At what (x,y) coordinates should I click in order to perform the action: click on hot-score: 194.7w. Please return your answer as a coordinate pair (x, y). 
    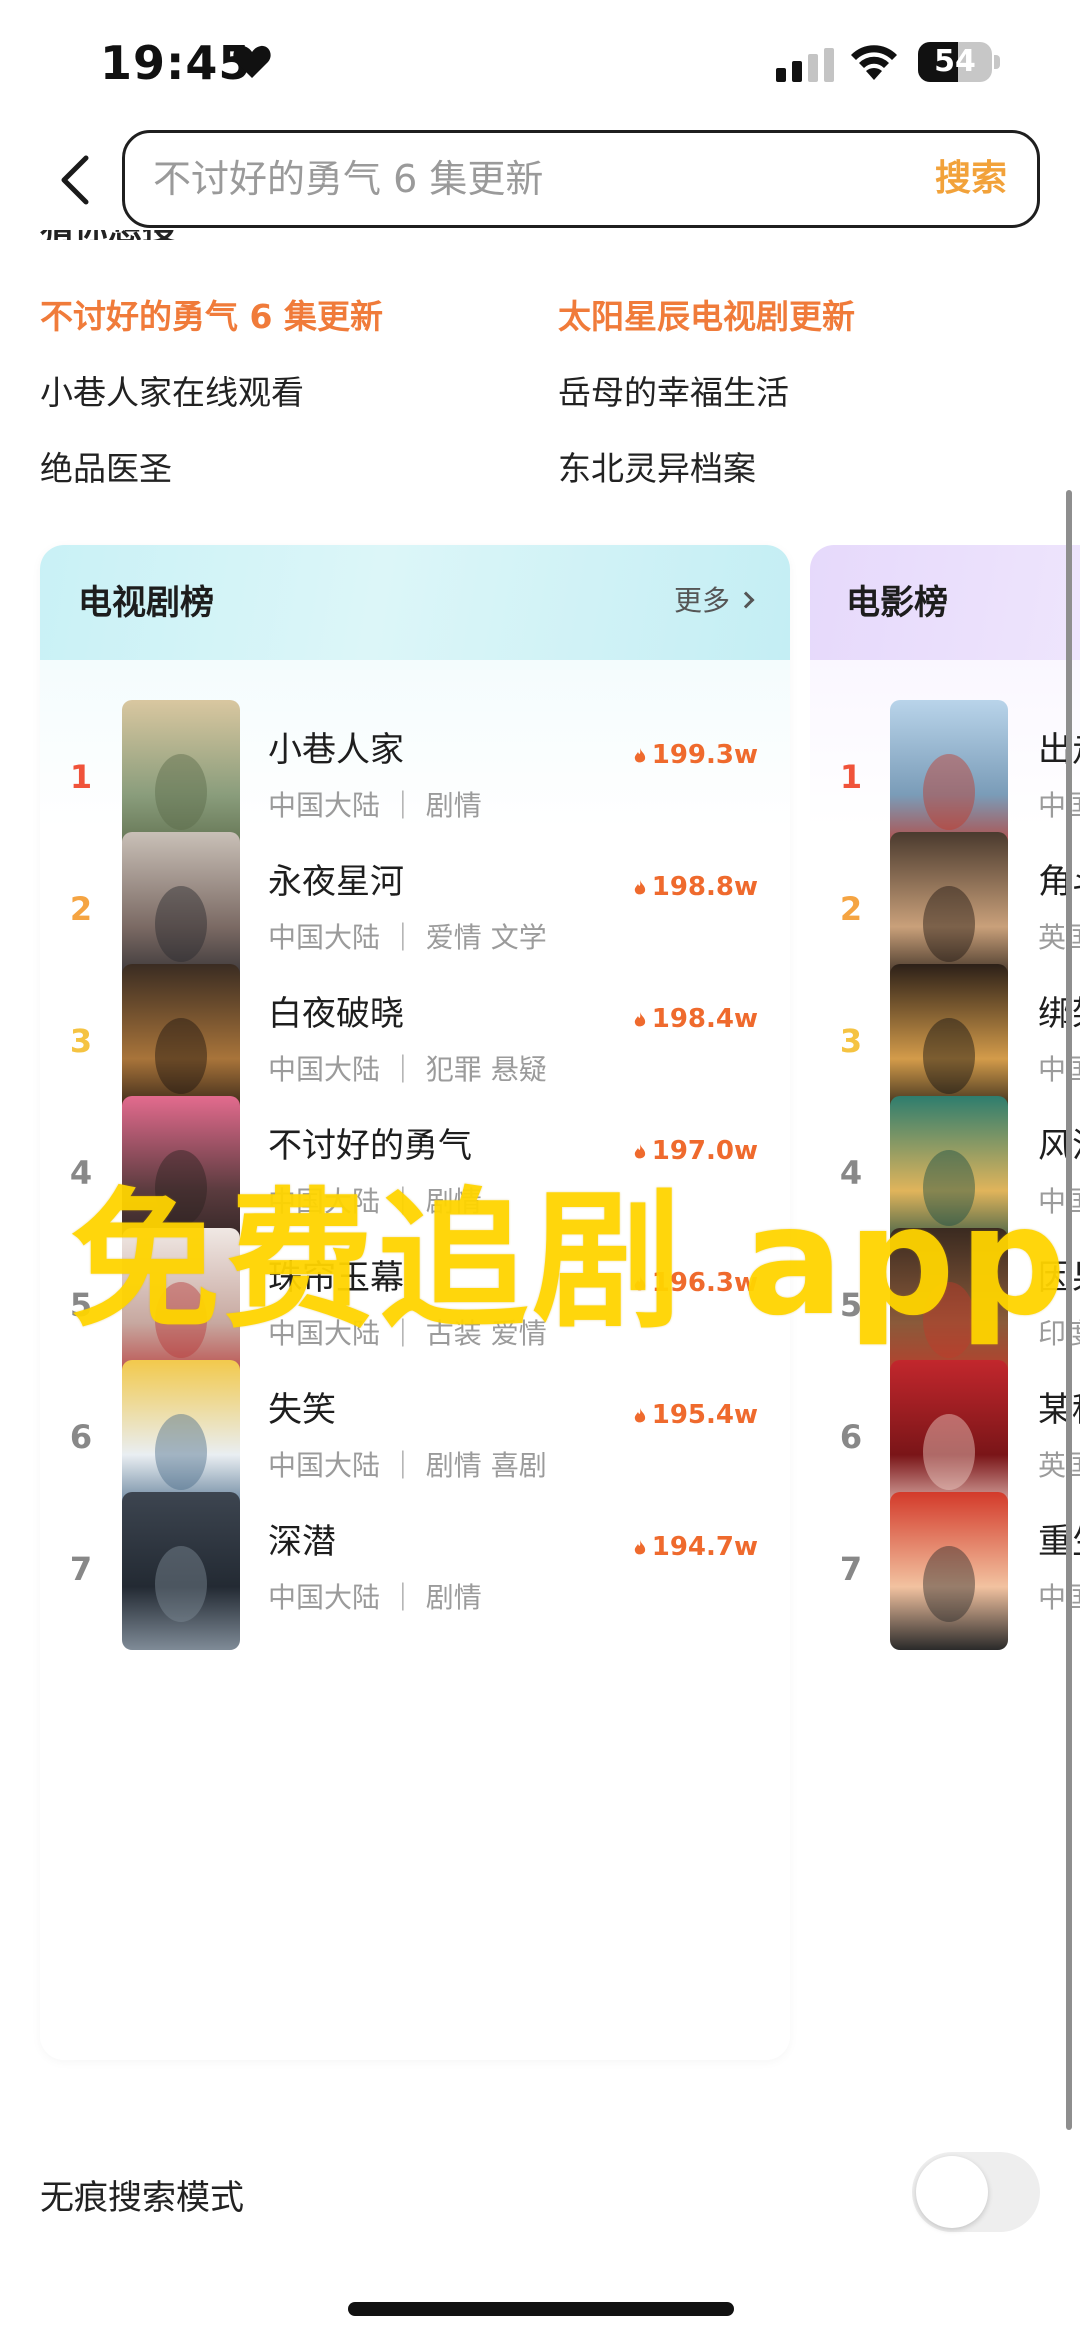
    Looking at the image, I should click on (696, 1547).